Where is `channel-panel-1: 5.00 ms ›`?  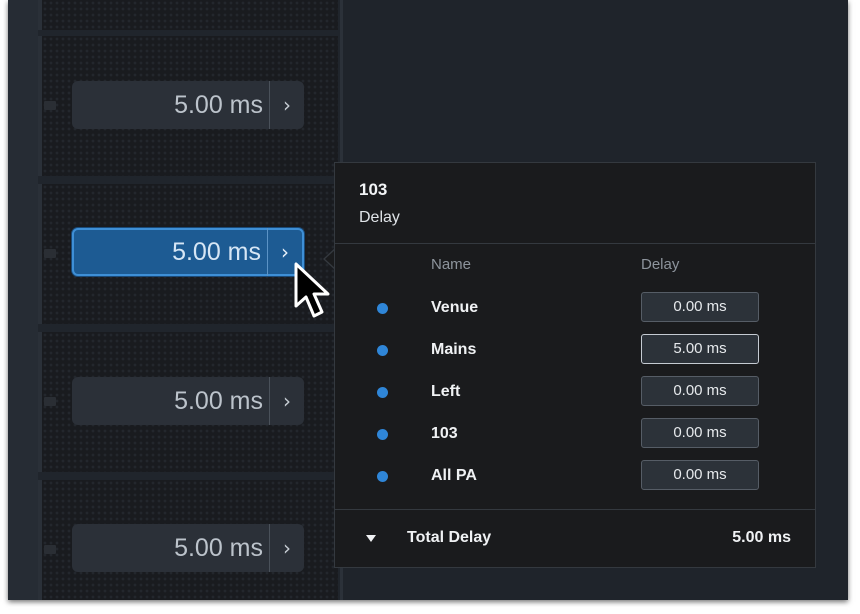 channel-panel-1: 5.00 ms › is located at coordinates (188, 106).